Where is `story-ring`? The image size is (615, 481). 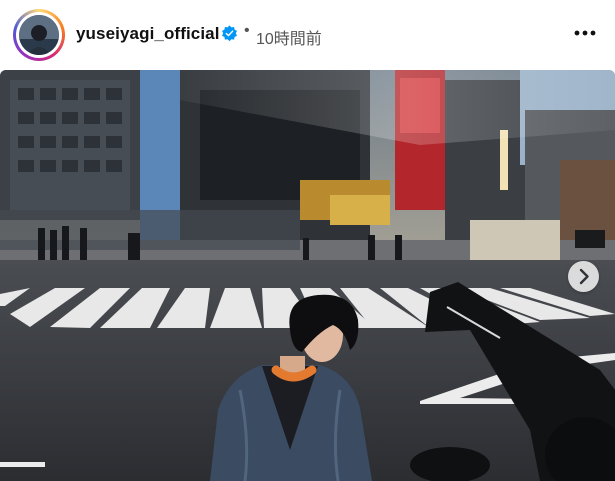
story-ring is located at coordinates (39, 35).